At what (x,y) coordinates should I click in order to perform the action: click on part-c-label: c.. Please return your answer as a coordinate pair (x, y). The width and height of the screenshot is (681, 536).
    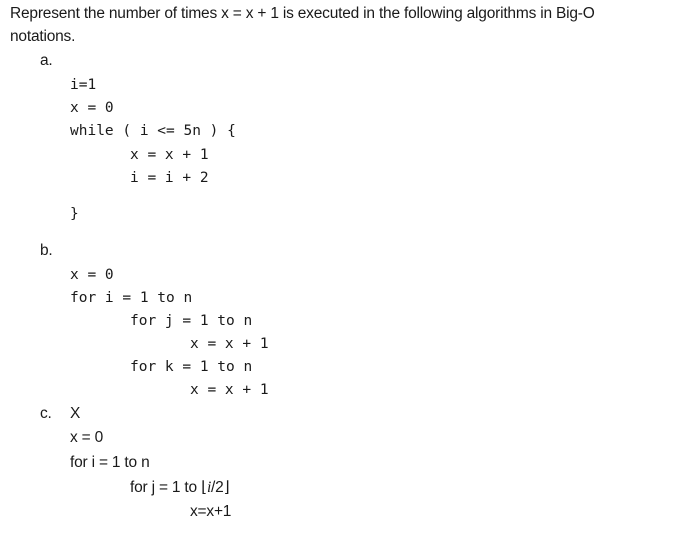
    Looking at the image, I should click on (46, 413).